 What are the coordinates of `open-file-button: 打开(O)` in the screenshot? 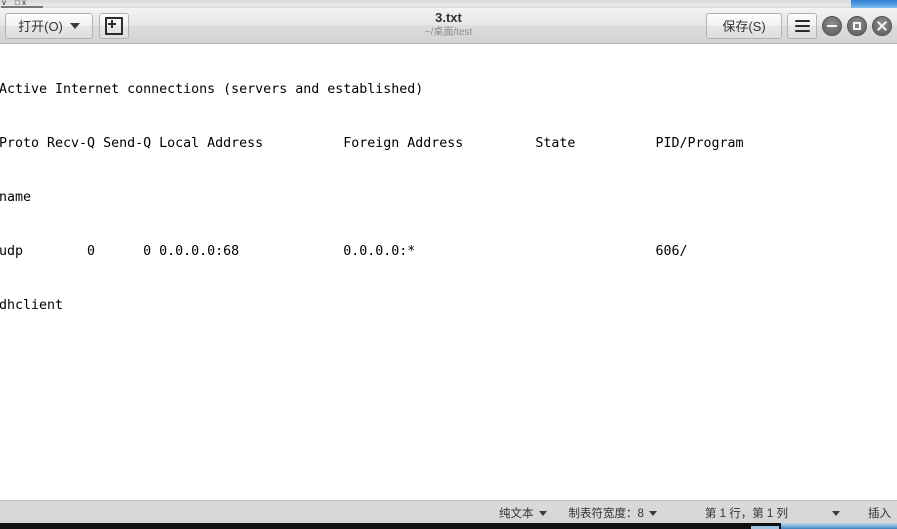 It's located at (49, 25).